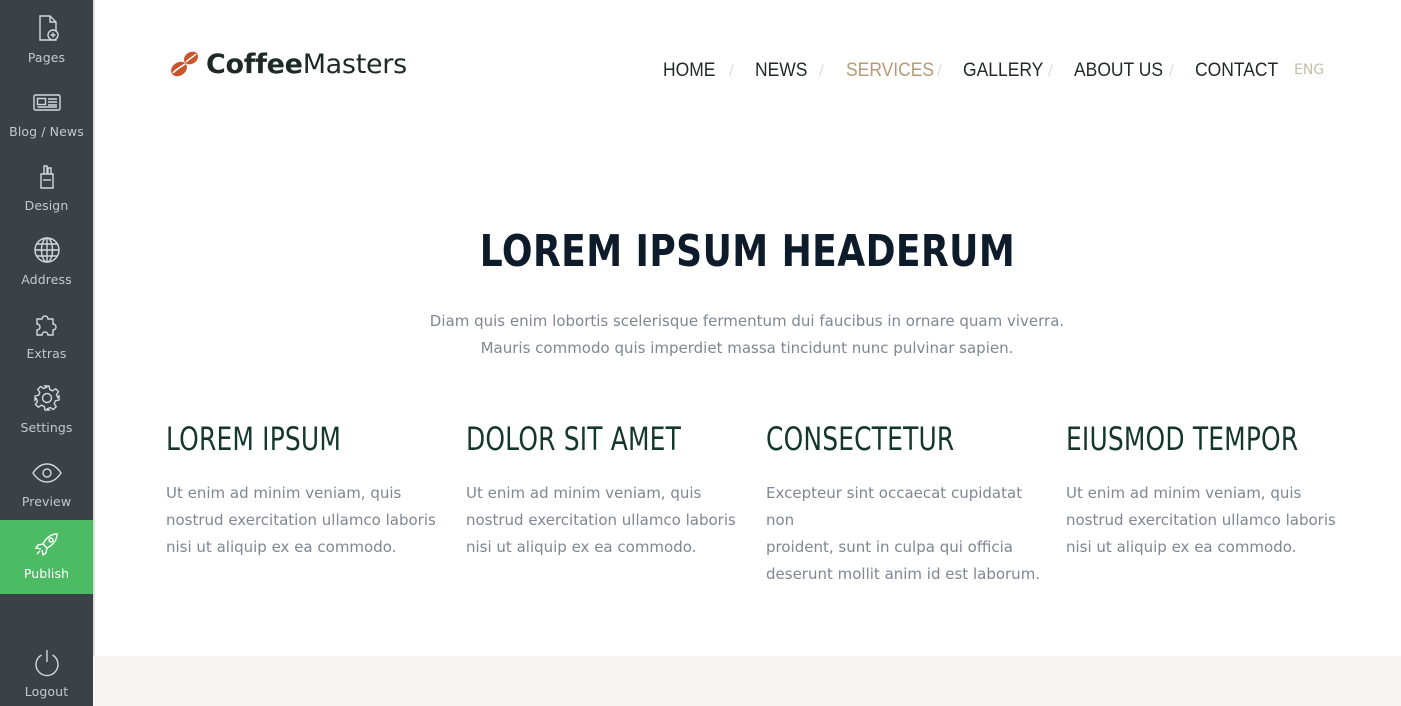 This screenshot has height=706, width=1401. I want to click on sidebar-item-design: Design, so click(46, 189).